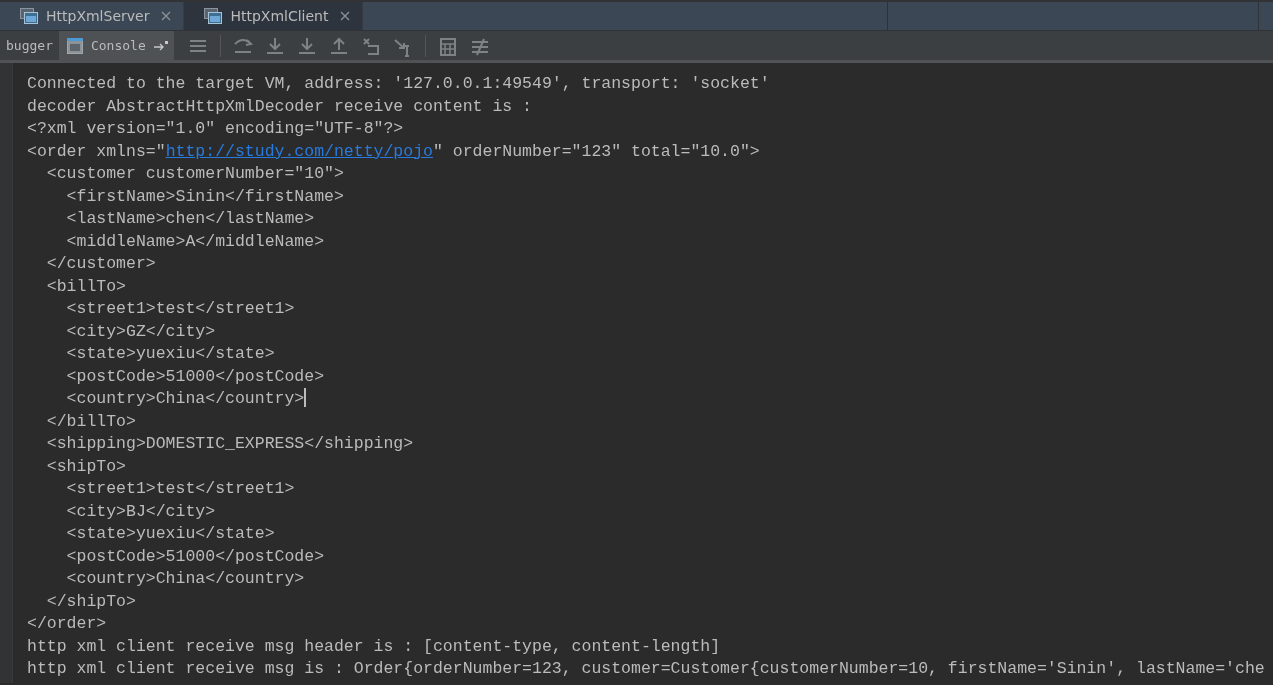  Describe the element at coordinates (205, 196) in the screenshot. I see `console-line: <firstName>Sinin</firstName>` at that location.